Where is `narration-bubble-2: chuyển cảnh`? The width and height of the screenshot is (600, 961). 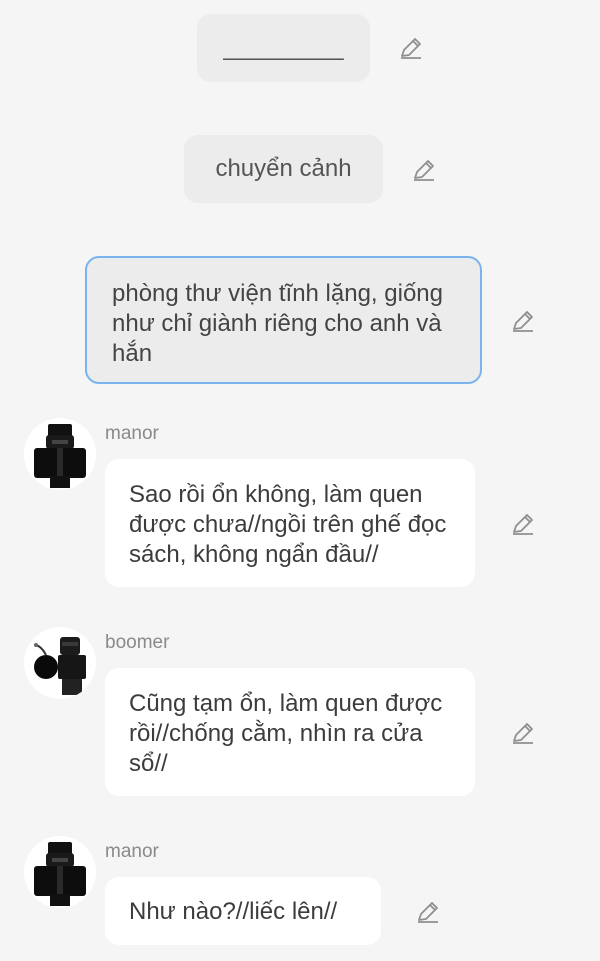
narration-bubble-2: chuyển cảnh is located at coordinates (283, 169).